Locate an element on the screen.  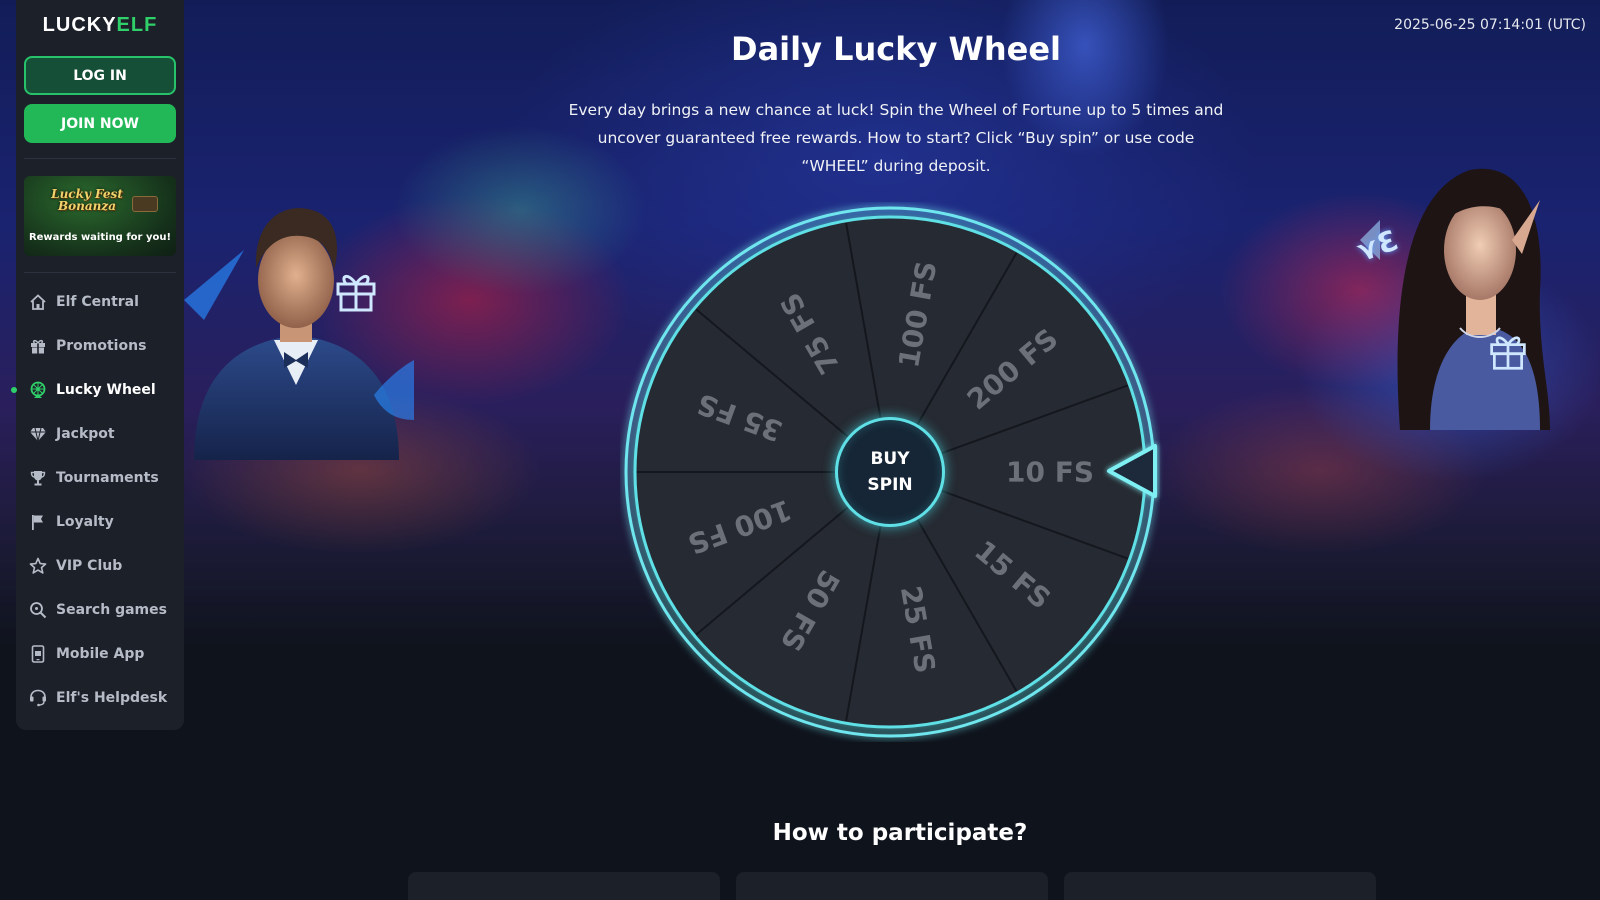
search-icon is located at coordinates (38, 610).